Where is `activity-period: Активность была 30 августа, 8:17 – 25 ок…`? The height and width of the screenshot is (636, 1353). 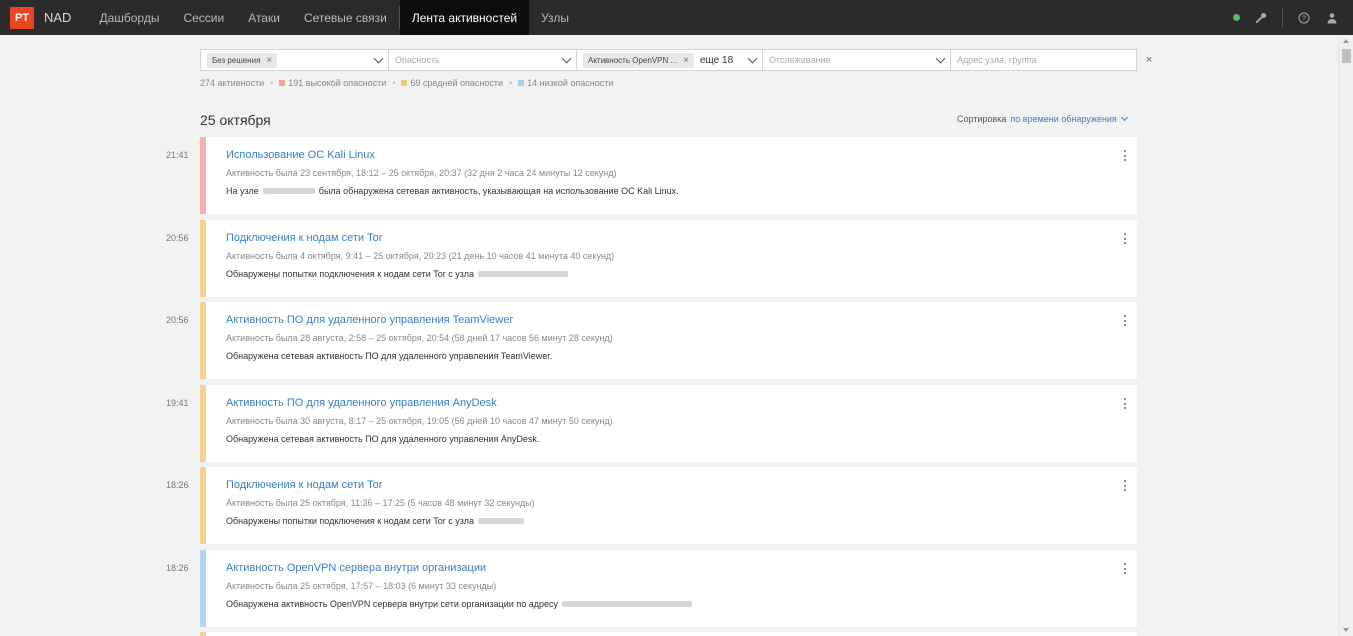 activity-period: Активность была 30 августа, 8:17 – 25 ок… is located at coordinates (419, 421).